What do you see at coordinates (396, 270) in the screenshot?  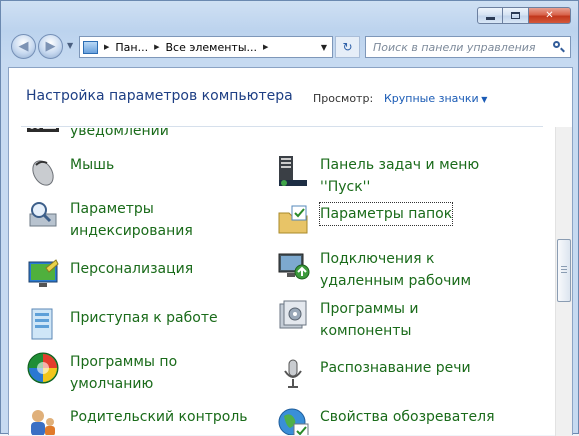 I see `item-label: Подключения к удаленным рабочим` at bounding box center [396, 270].